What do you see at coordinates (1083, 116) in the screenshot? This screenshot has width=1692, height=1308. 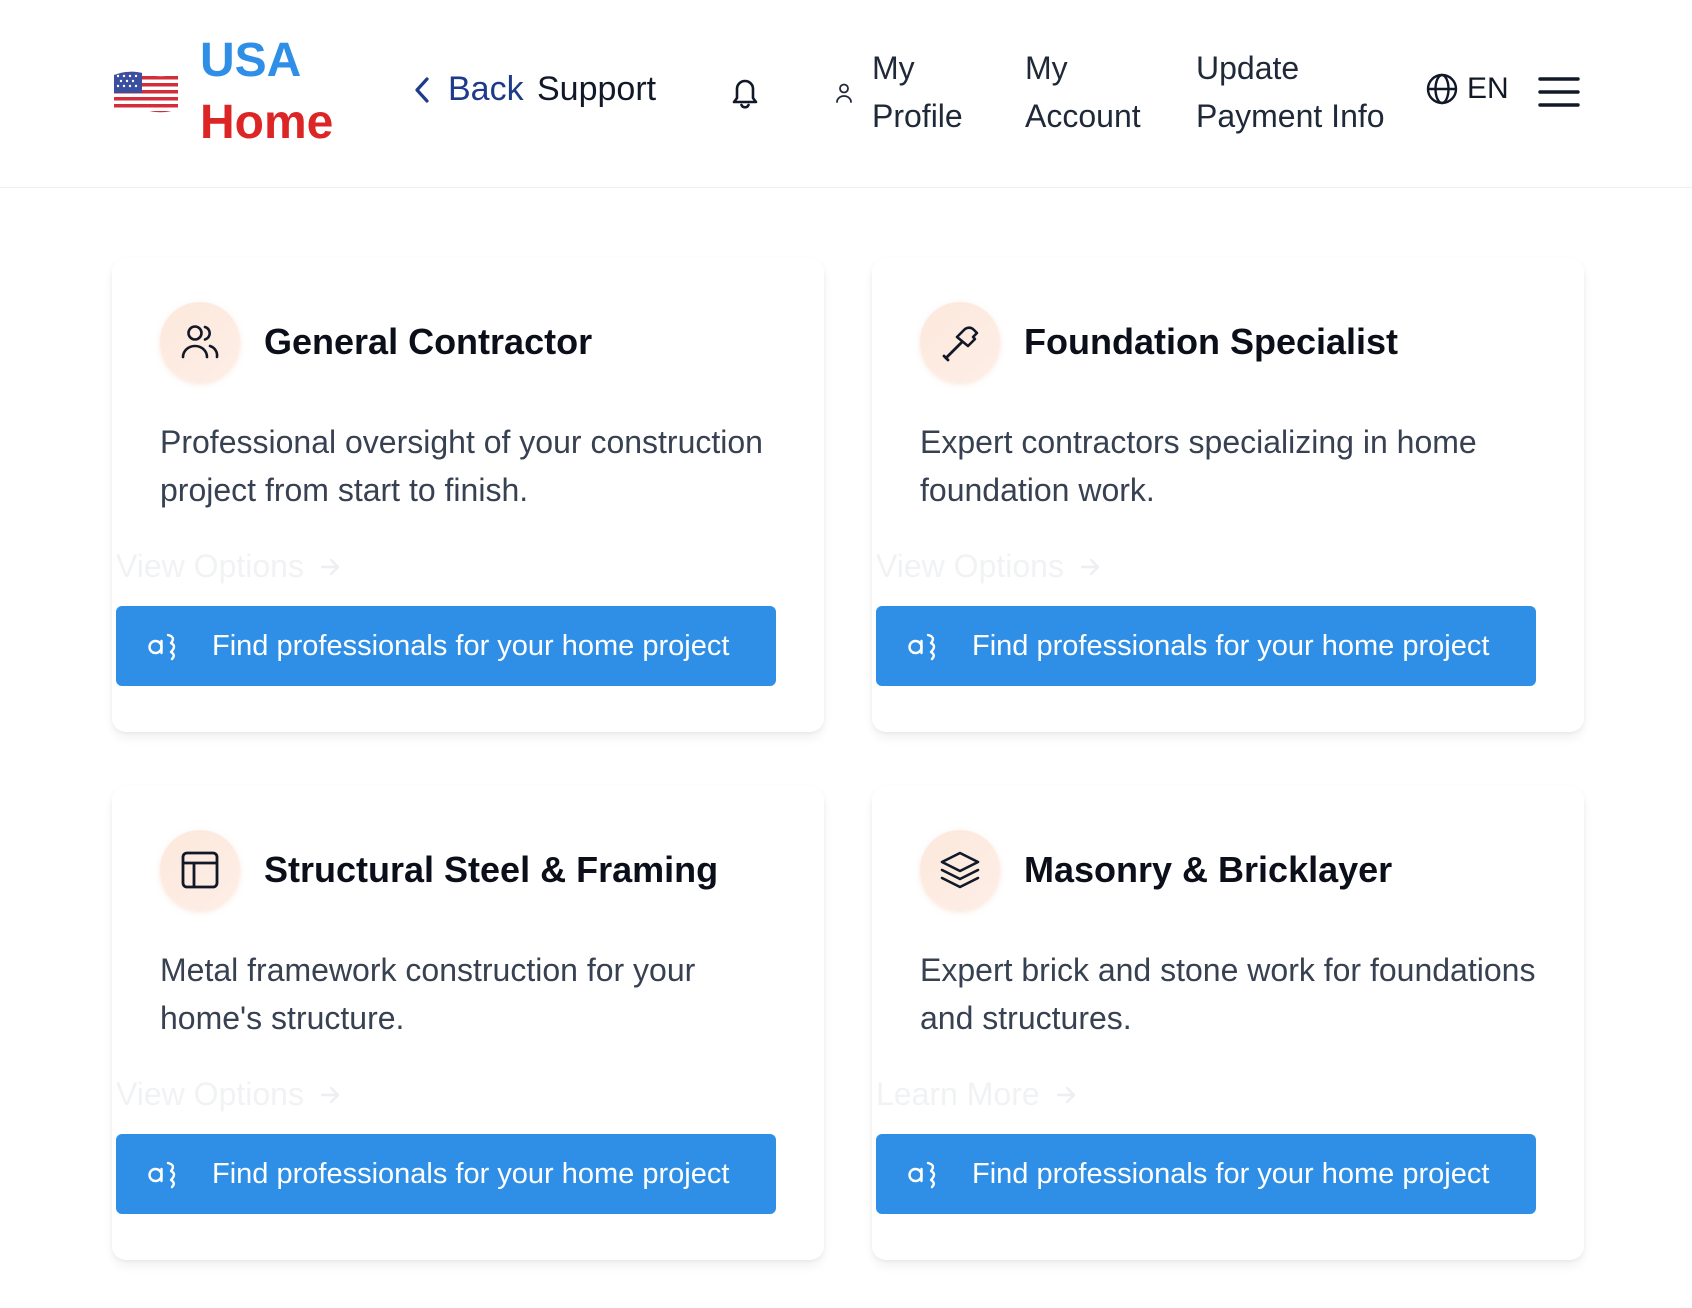 I see `nav-account-line2: Account` at bounding box center [1083, 116].